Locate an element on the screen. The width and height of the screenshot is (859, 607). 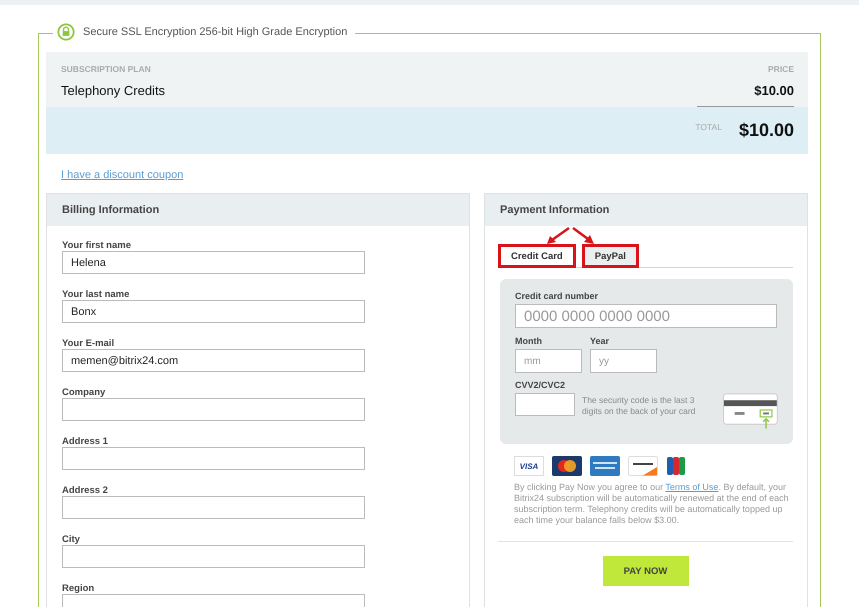
discover-logo is located at coordinates (643, 466).